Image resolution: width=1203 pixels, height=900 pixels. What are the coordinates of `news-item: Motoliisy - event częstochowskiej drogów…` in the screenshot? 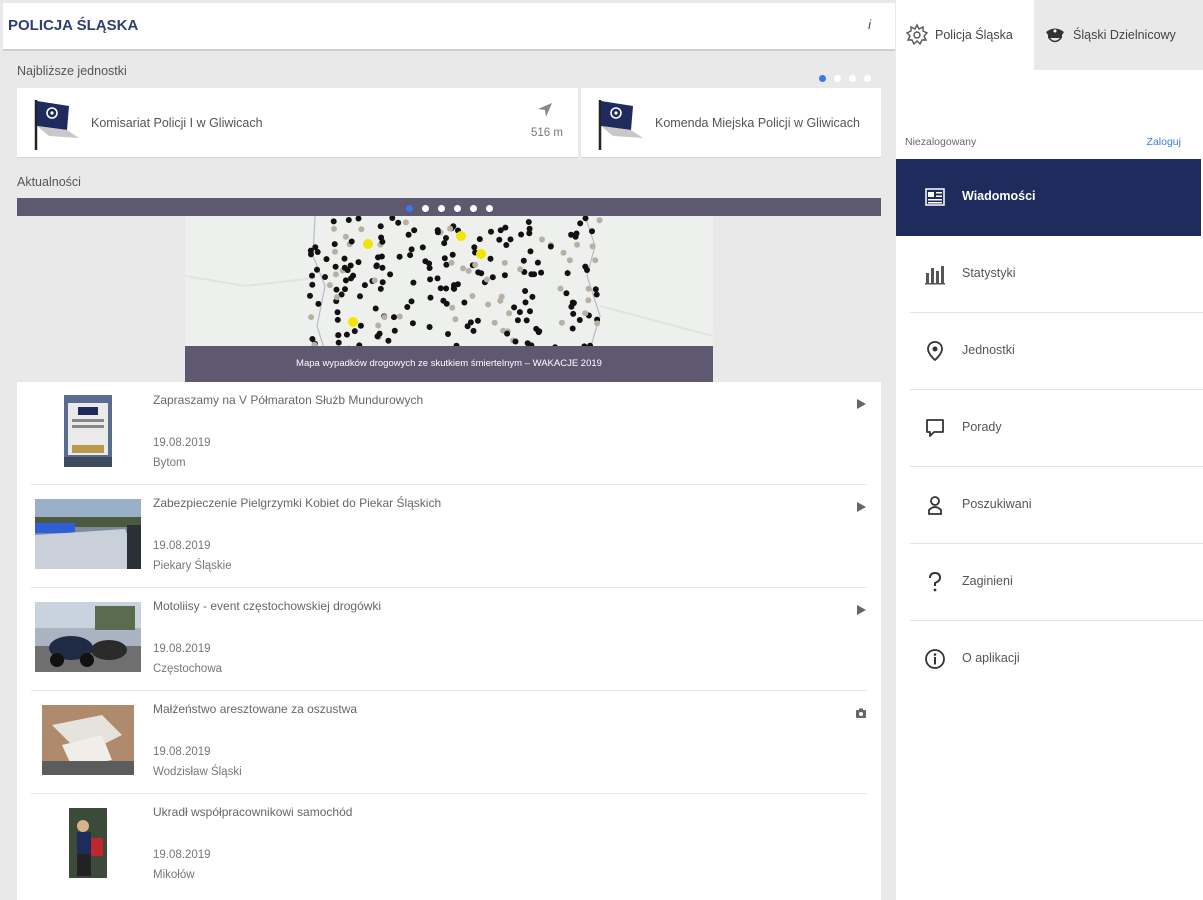 It's located at (449, 639).